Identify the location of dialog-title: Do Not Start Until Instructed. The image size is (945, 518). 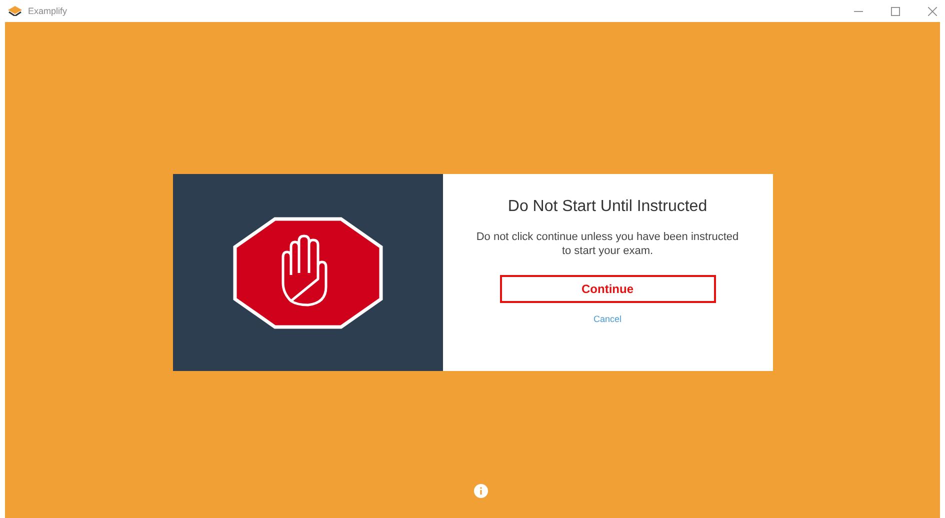
(608, 207).